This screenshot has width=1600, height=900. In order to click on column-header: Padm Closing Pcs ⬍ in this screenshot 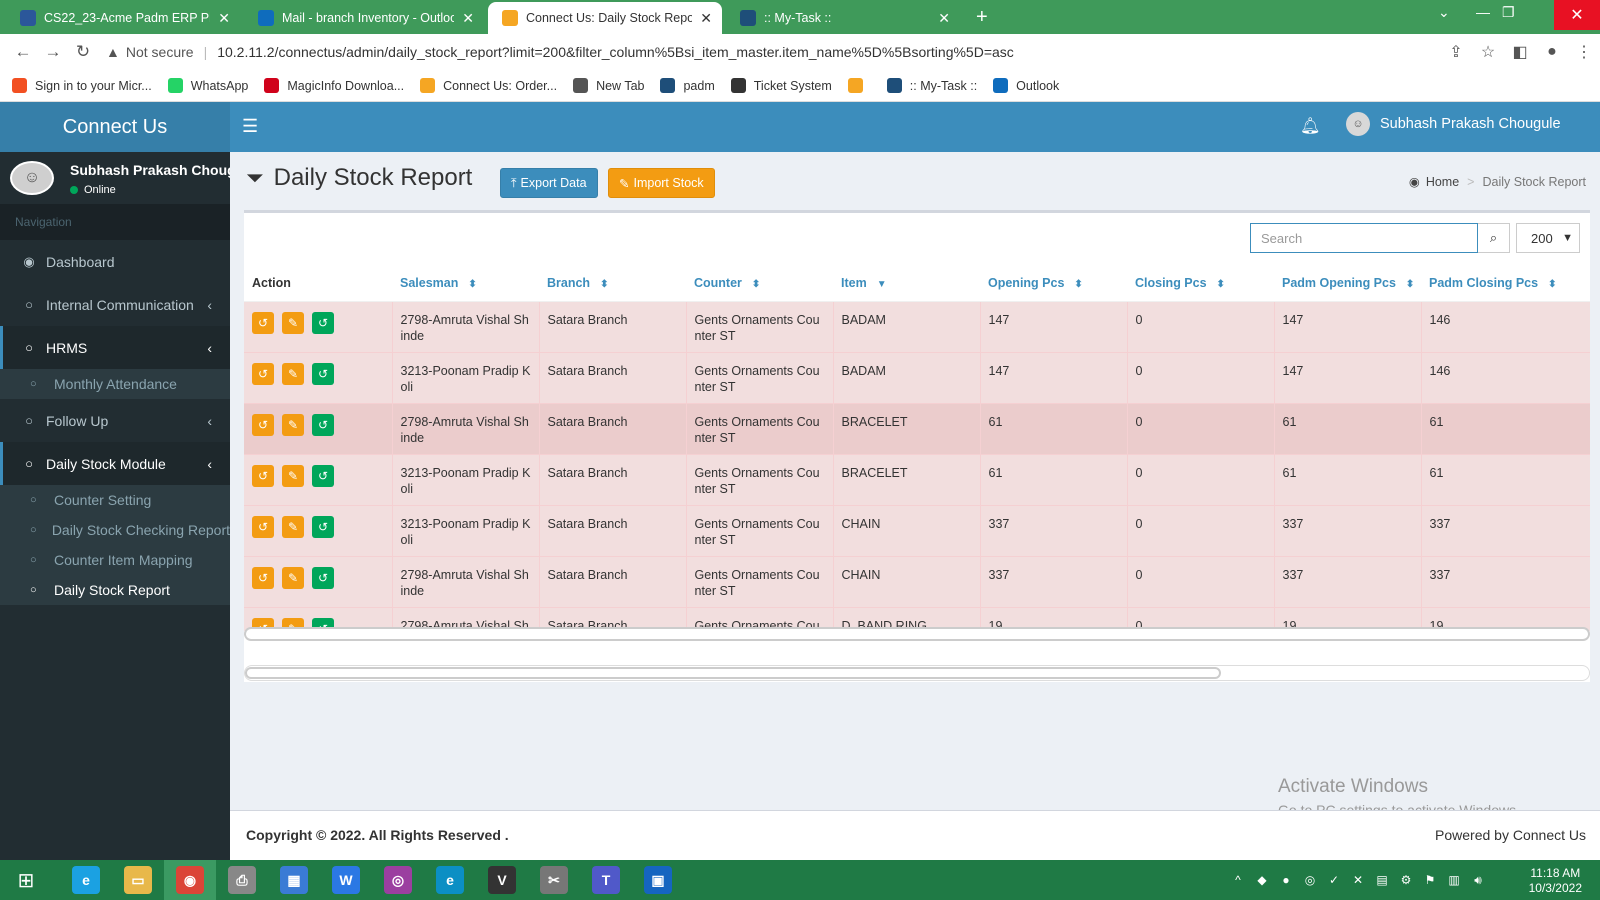, I will do `click(1505, 283)`.